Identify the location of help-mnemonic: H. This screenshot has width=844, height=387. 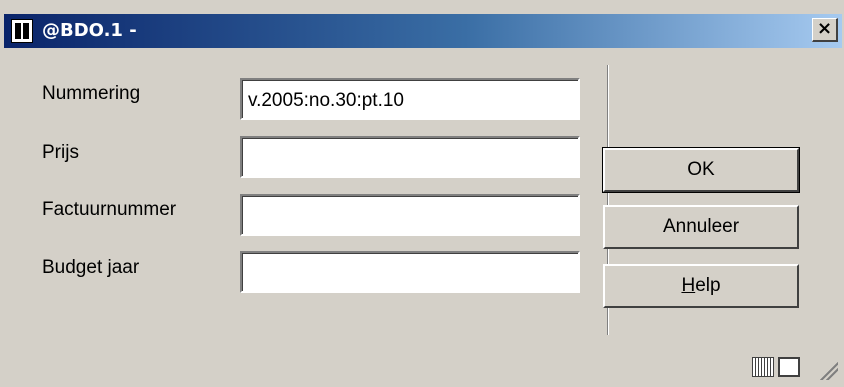
(688, 285).